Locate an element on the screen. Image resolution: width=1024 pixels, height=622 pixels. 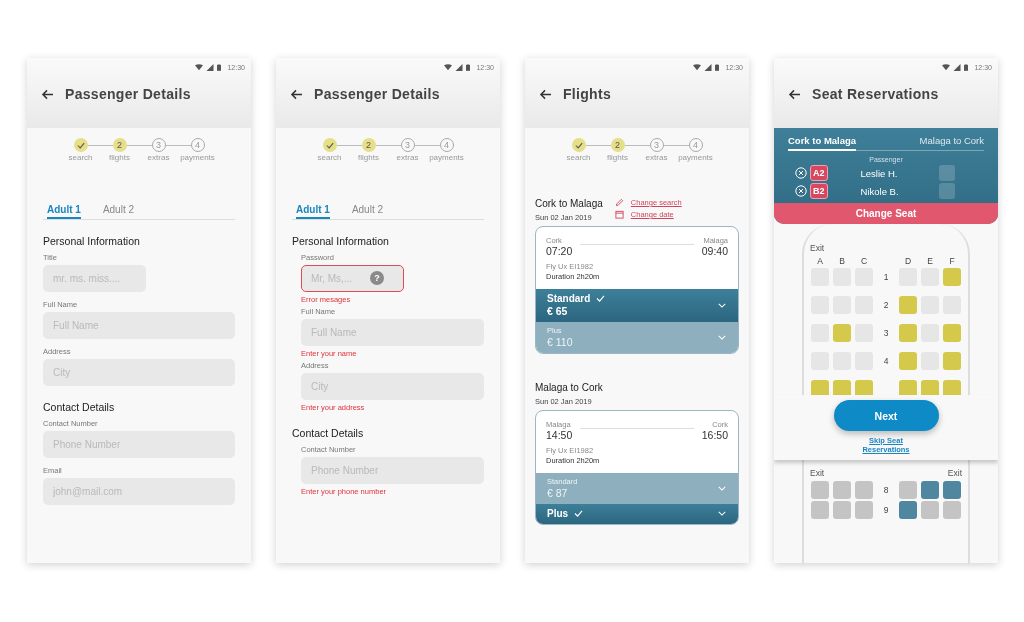
next-button: Next is located at coordinates (886, 415).